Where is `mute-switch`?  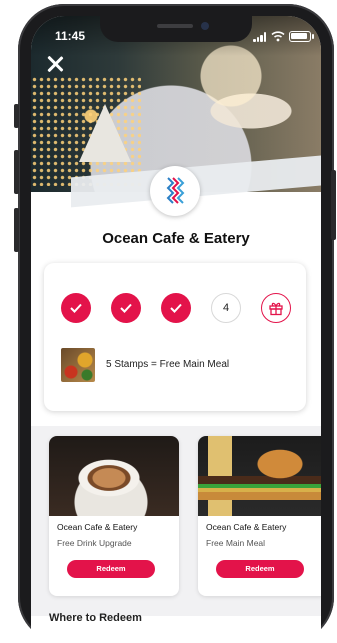
mute-switch is located at coordinates (16, 116).